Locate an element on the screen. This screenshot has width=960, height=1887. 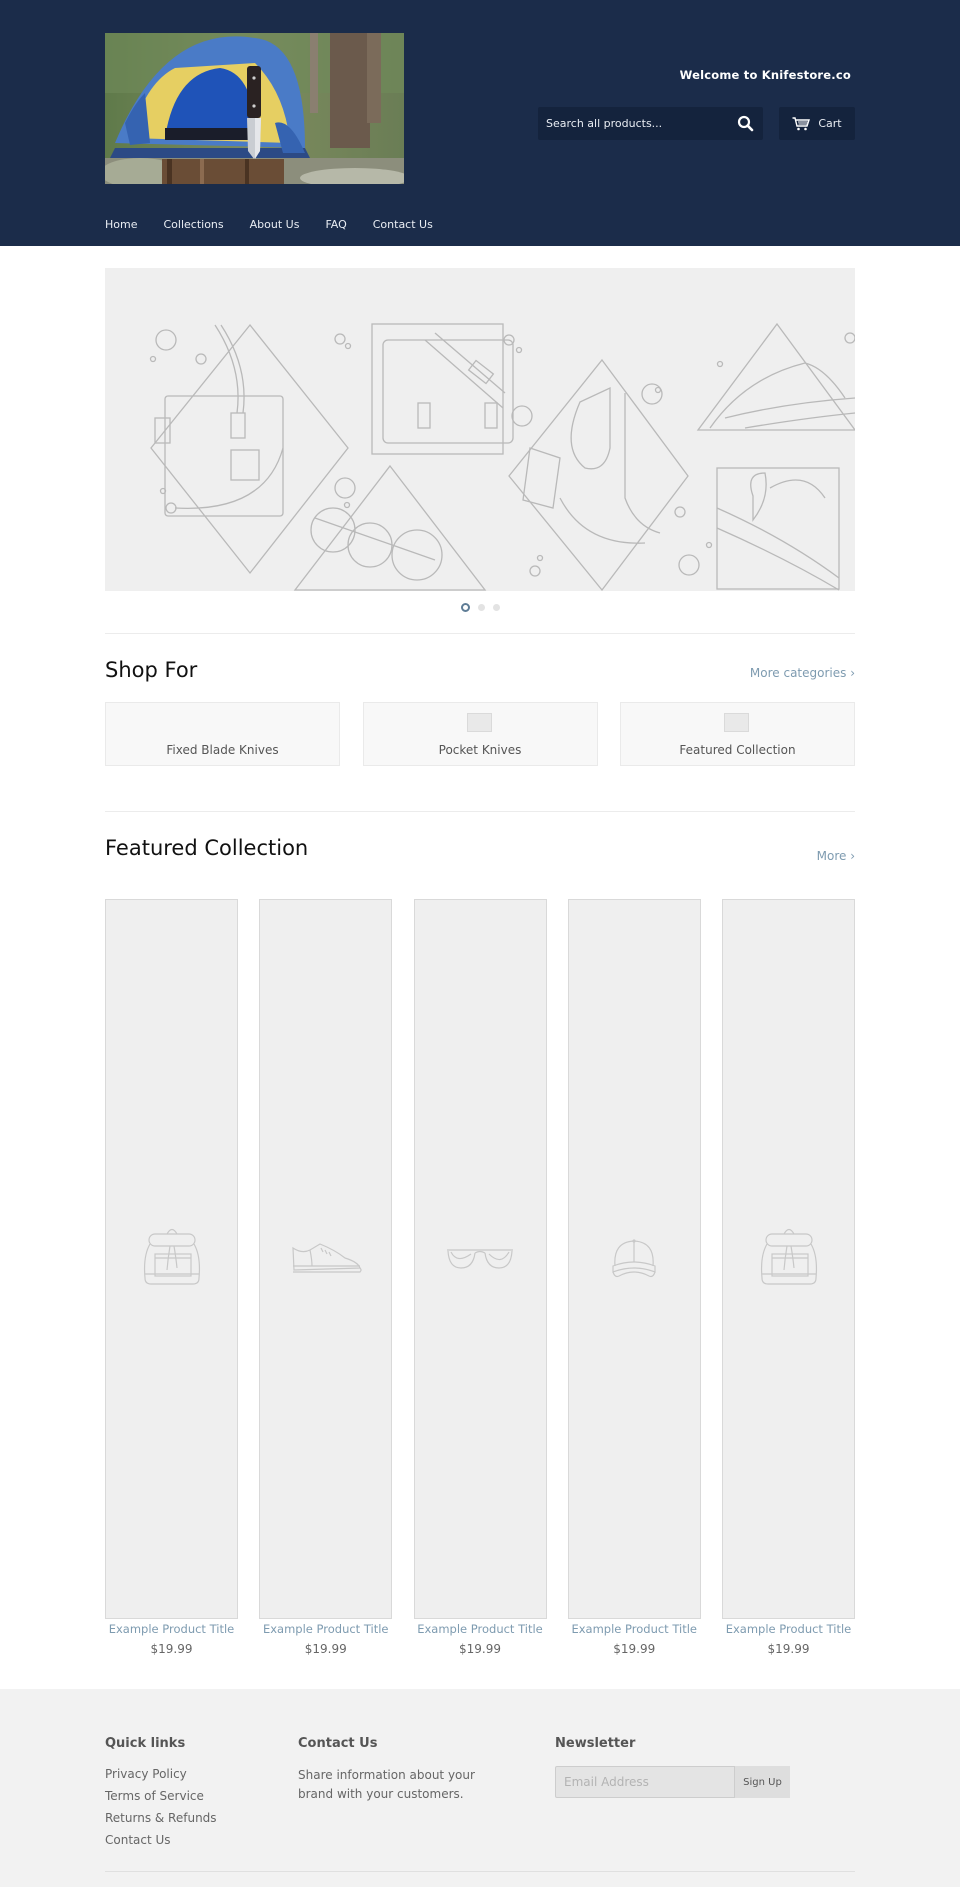
nav-contact-us: Contact Us is located at coordinates (403, 224).